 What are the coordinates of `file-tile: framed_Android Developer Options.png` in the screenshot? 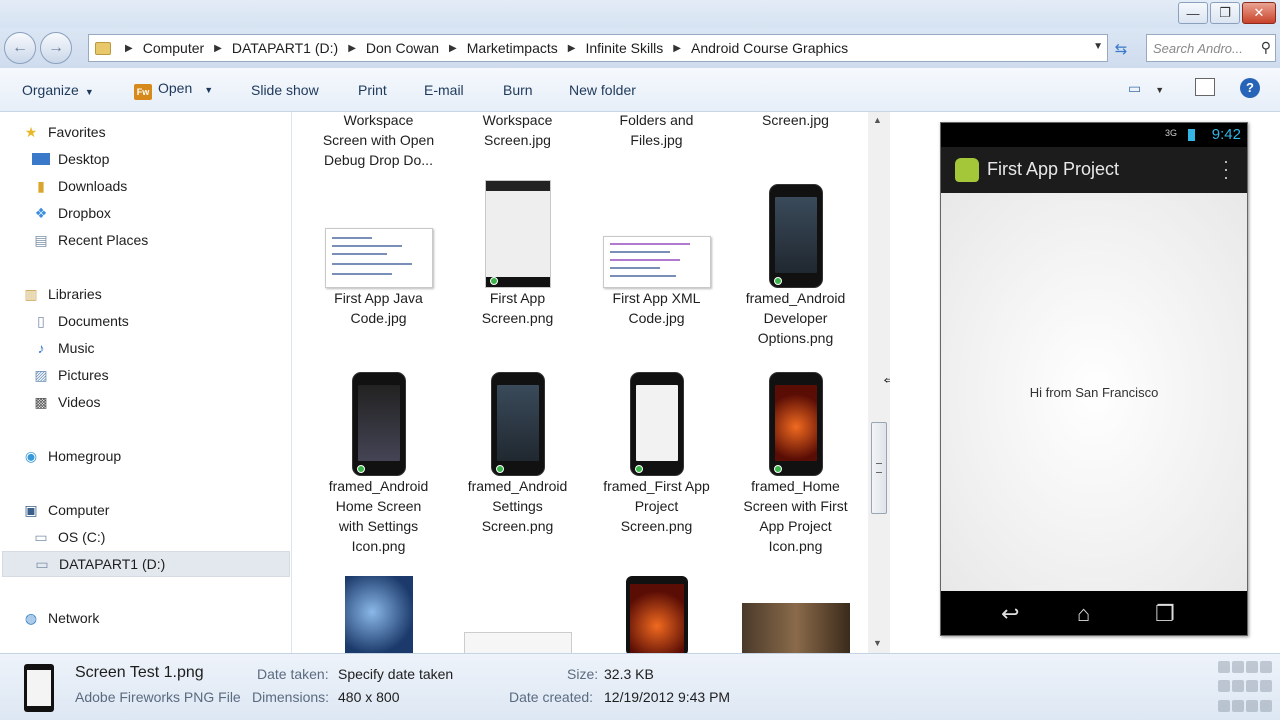 It's located at (795, 263).